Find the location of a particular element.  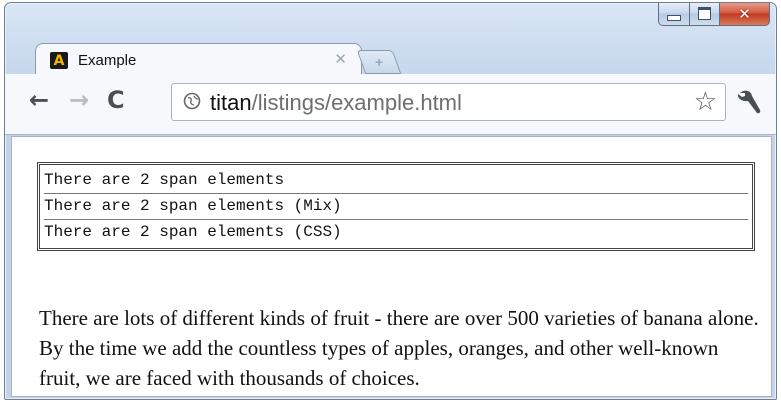

url-host: titan is located at coordinates (231, 102).